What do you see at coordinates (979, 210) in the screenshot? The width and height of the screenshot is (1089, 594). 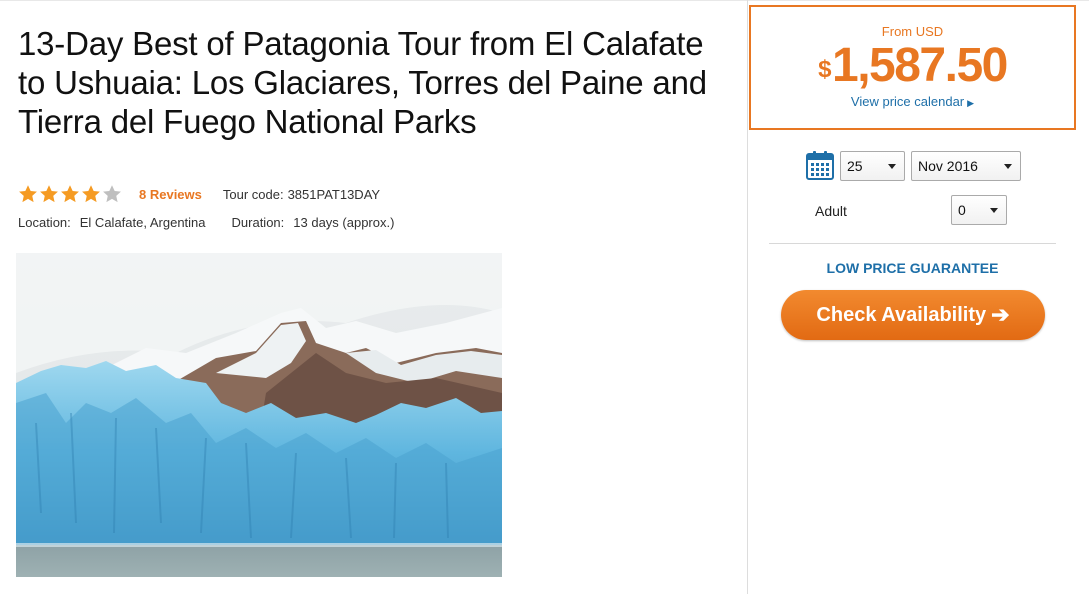 I see `adult-count-select: 0` at bounding box center [979, 210].